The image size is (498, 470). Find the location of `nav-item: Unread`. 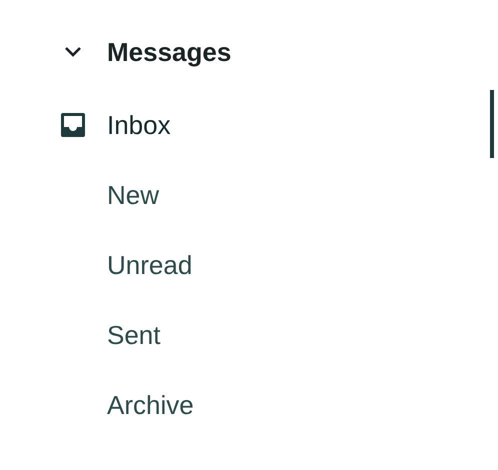

nav-item: Unread is located at coordinates (149, 265).